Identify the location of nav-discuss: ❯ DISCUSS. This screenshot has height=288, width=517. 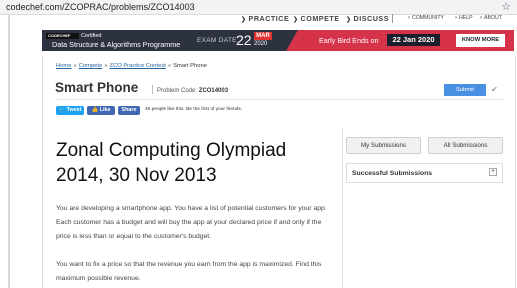
(367, 18).